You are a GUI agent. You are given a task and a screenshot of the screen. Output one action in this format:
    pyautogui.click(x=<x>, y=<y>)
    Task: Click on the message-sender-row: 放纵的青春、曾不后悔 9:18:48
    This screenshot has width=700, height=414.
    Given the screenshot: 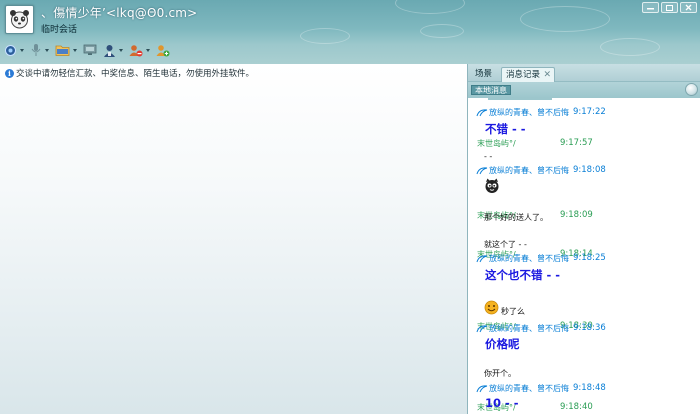 What is the action you would take?
    pyautogui.click(x=584, y=388)
    